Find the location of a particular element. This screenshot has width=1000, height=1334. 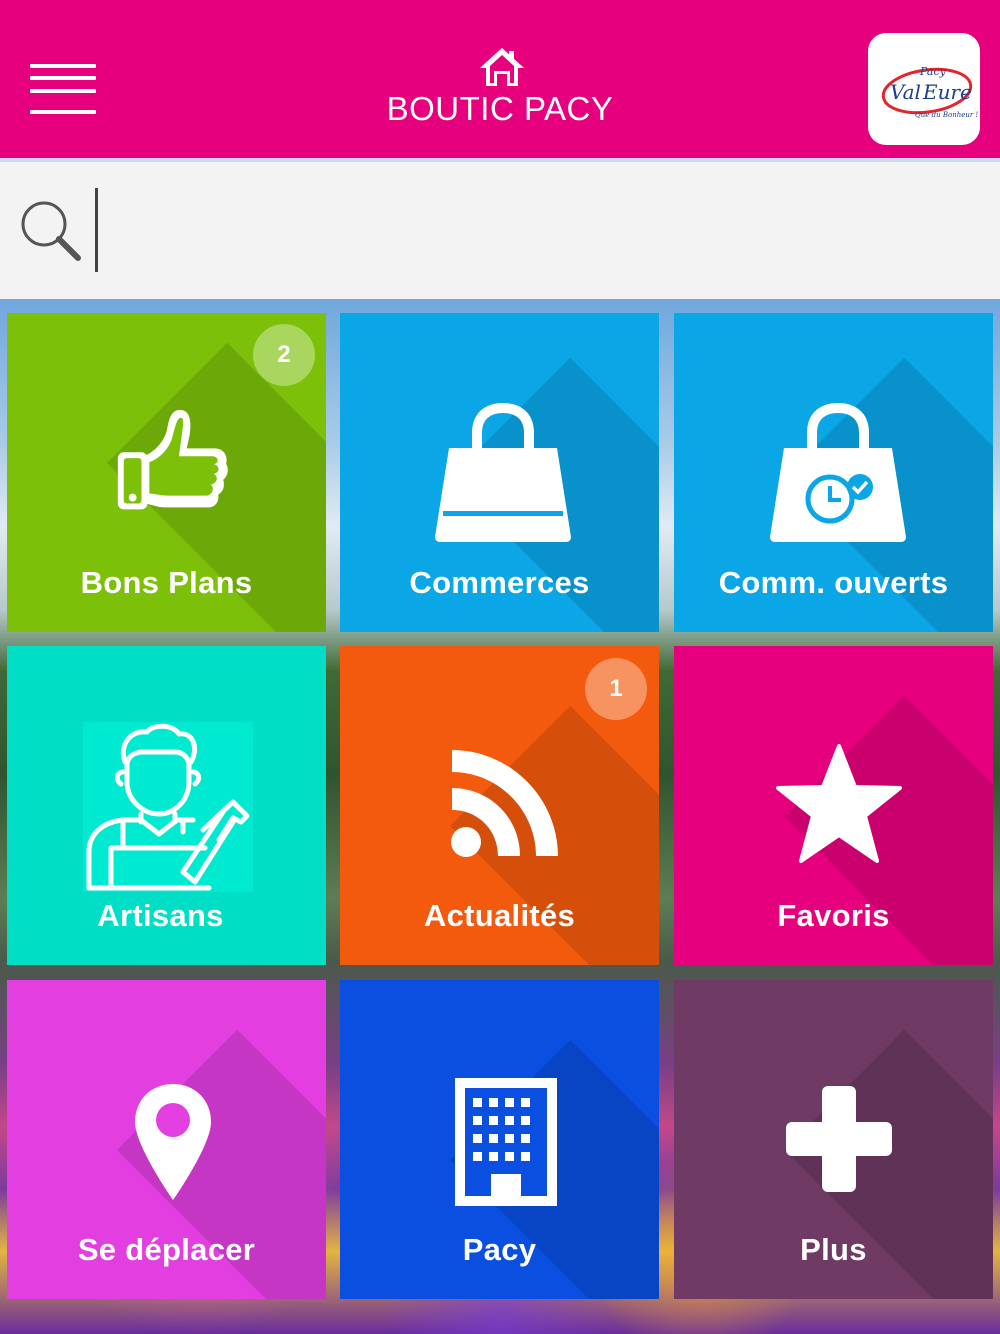

tile-label: Se déplacer is located at coordinates (166, 1249).